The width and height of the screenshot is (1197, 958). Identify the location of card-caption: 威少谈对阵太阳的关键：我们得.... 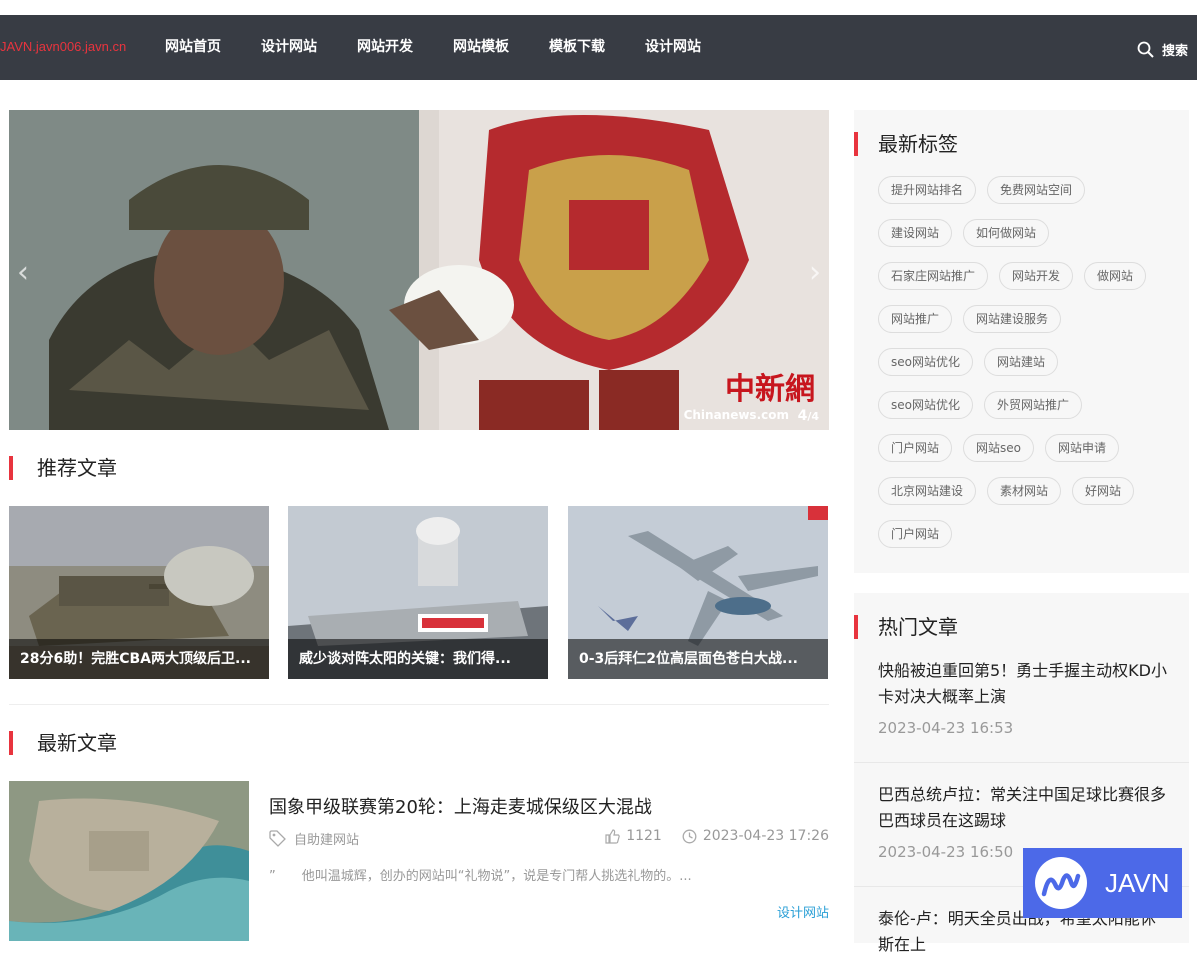
(418, 659).